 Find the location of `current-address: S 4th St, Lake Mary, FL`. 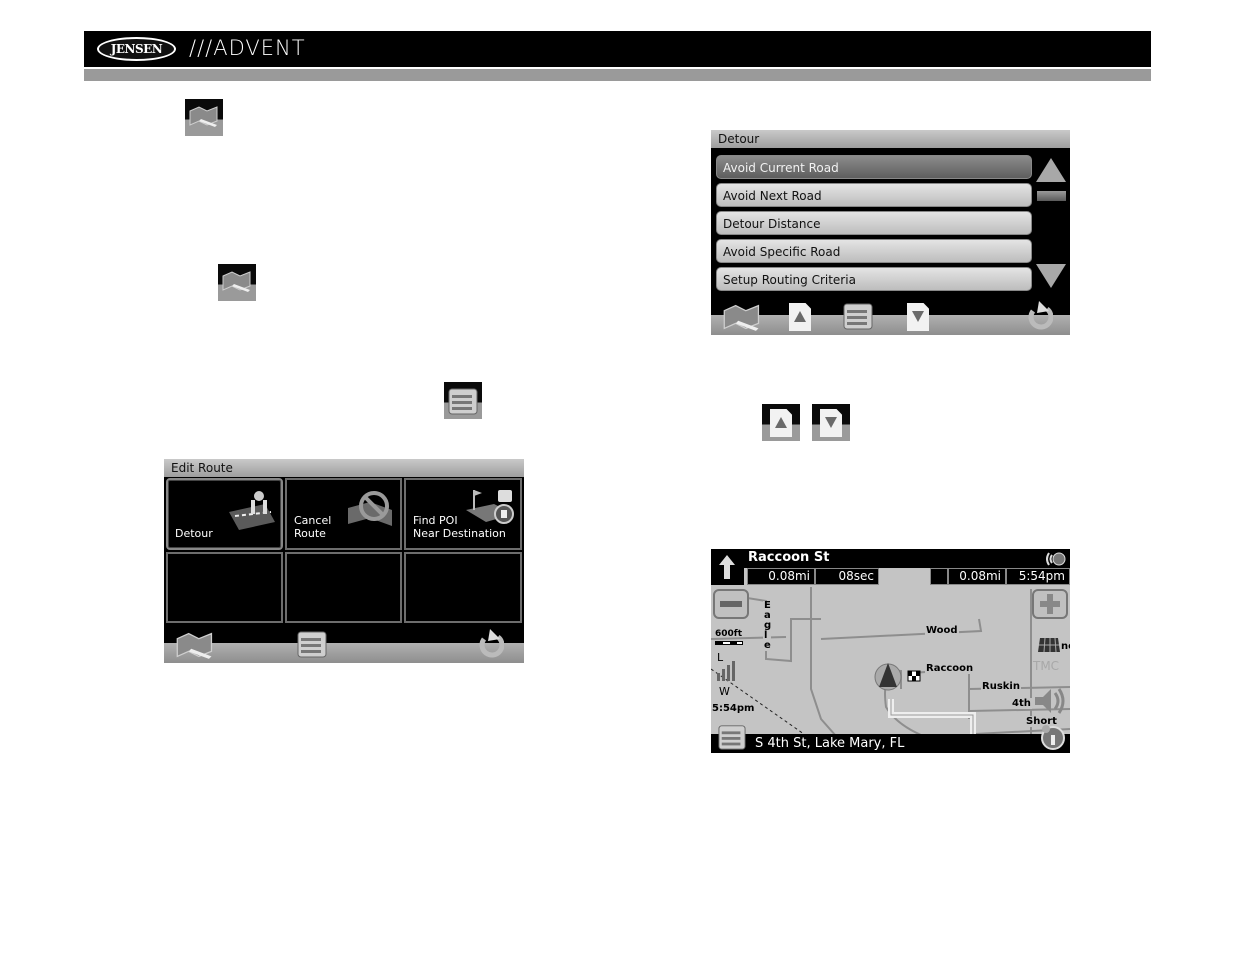

current-address: S 4th St, Lake Mary, FL is located at coordinates (890, 743).